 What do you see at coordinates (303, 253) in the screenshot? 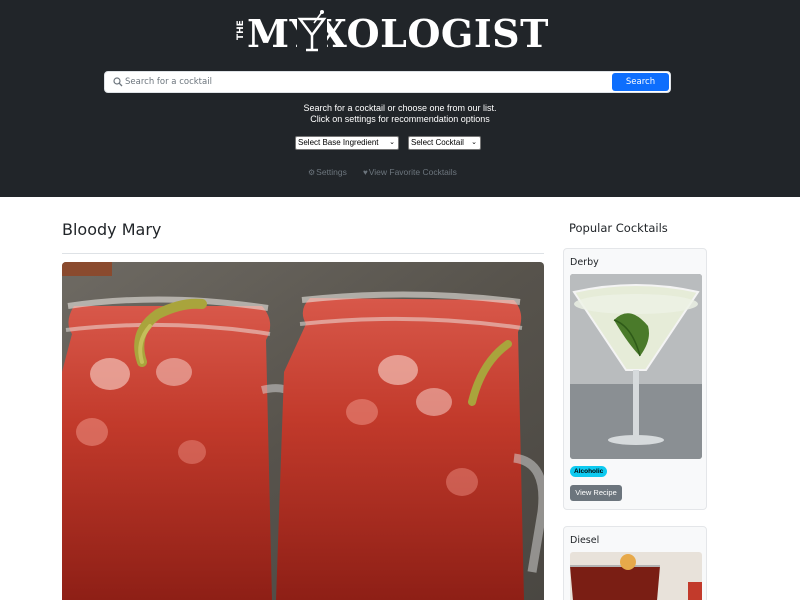
I see `title-divider` at bounding box center [303, 253].